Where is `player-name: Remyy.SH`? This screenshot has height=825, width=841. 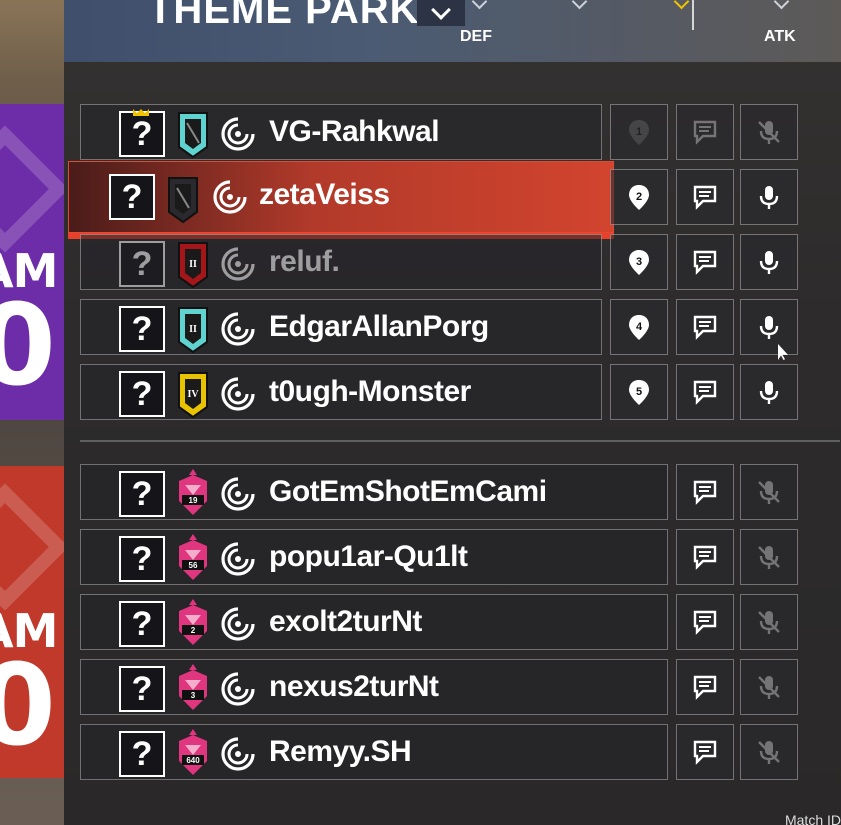 player-name: Remyy.SH is located at coordinates (340, 751).